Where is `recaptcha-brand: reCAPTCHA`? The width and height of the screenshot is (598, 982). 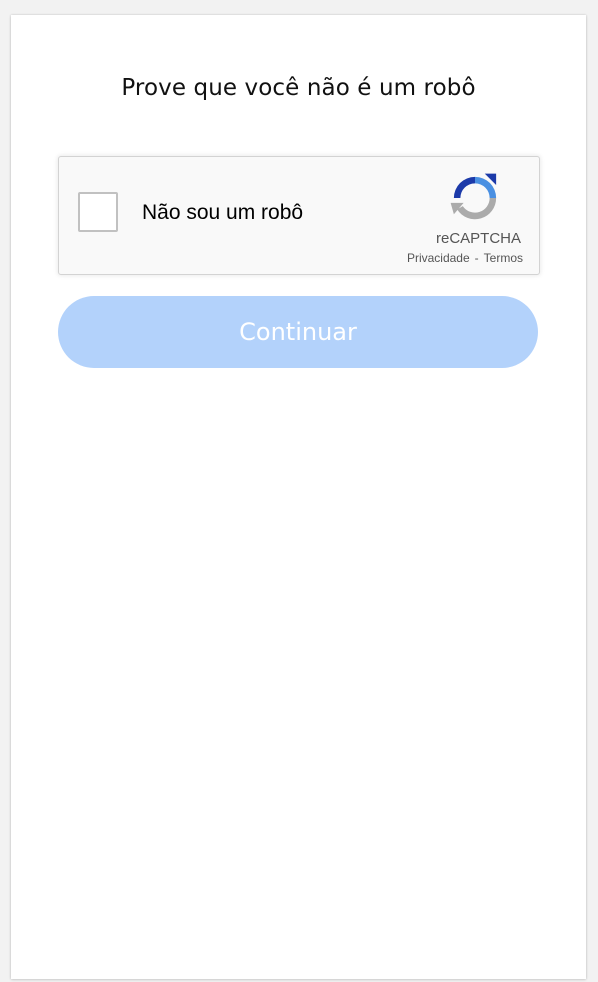
recaptcha-brand: reCAPTCHA is located at coordinates (478, 238).